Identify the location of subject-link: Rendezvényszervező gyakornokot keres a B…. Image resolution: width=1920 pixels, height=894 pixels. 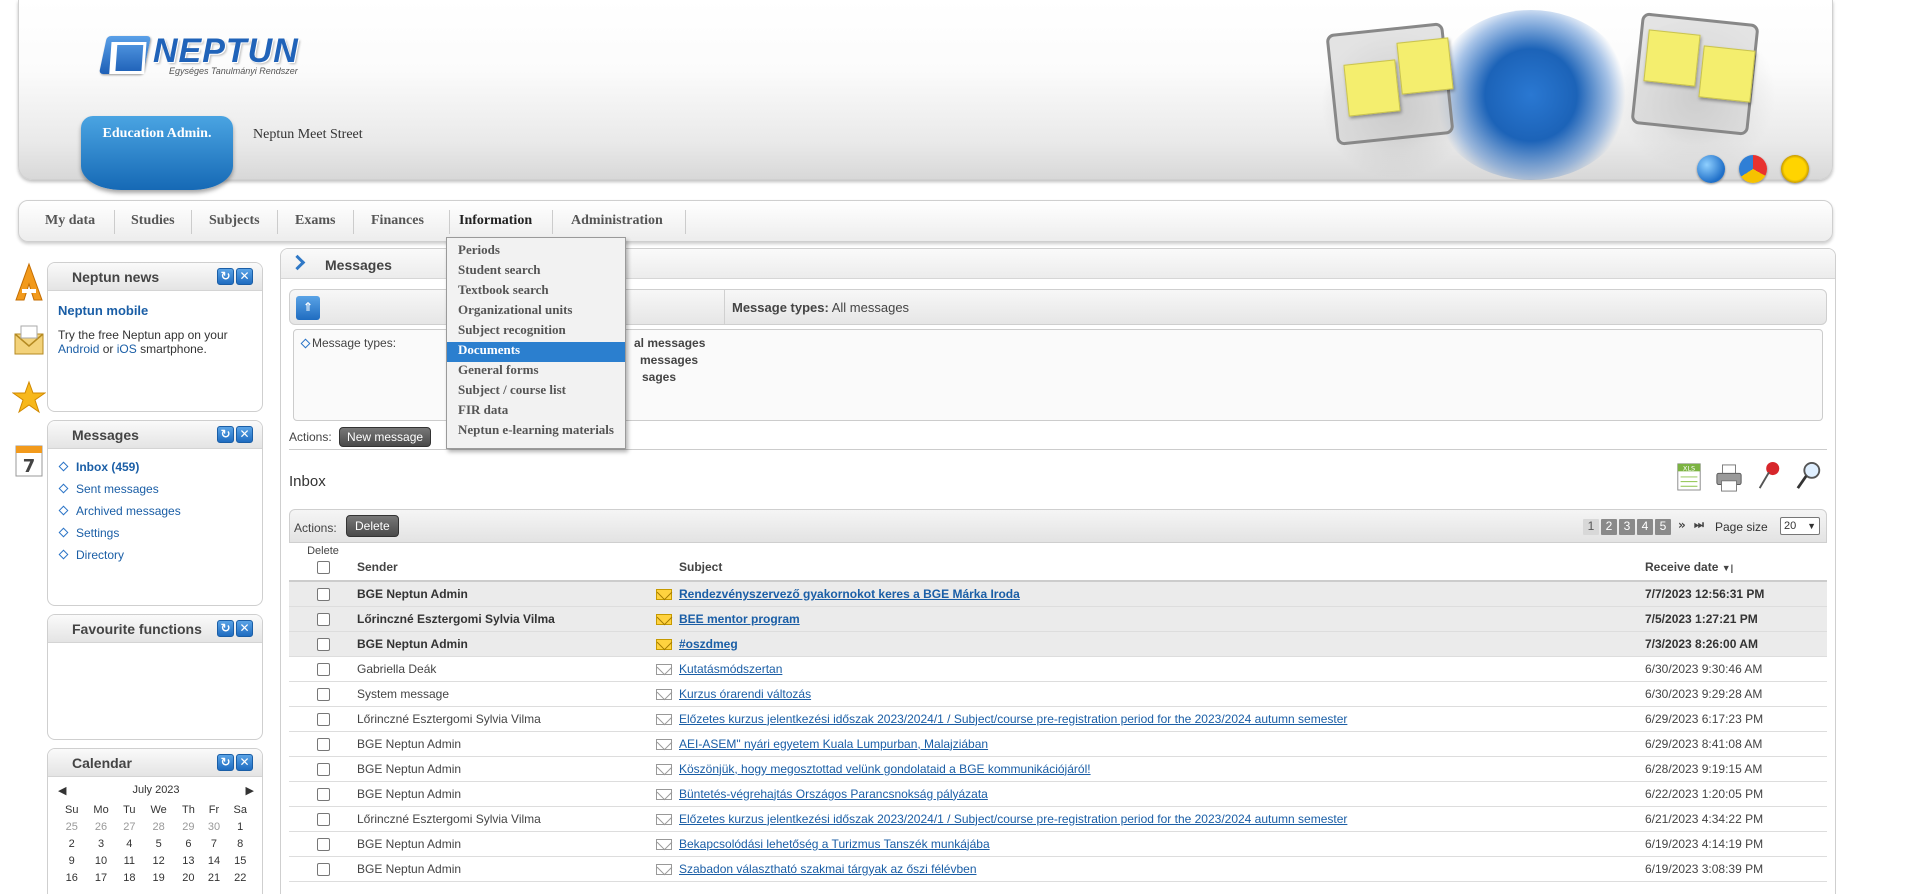
(849, 594).